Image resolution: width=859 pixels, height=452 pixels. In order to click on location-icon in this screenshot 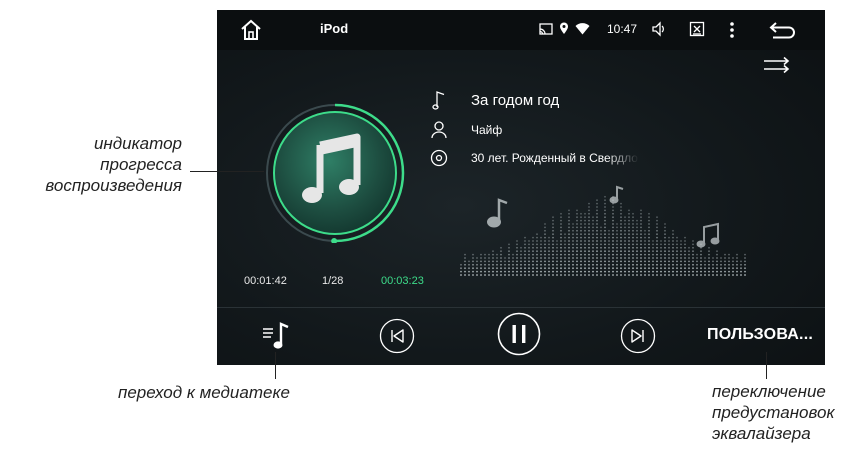, I will do `click(564, 28)`.